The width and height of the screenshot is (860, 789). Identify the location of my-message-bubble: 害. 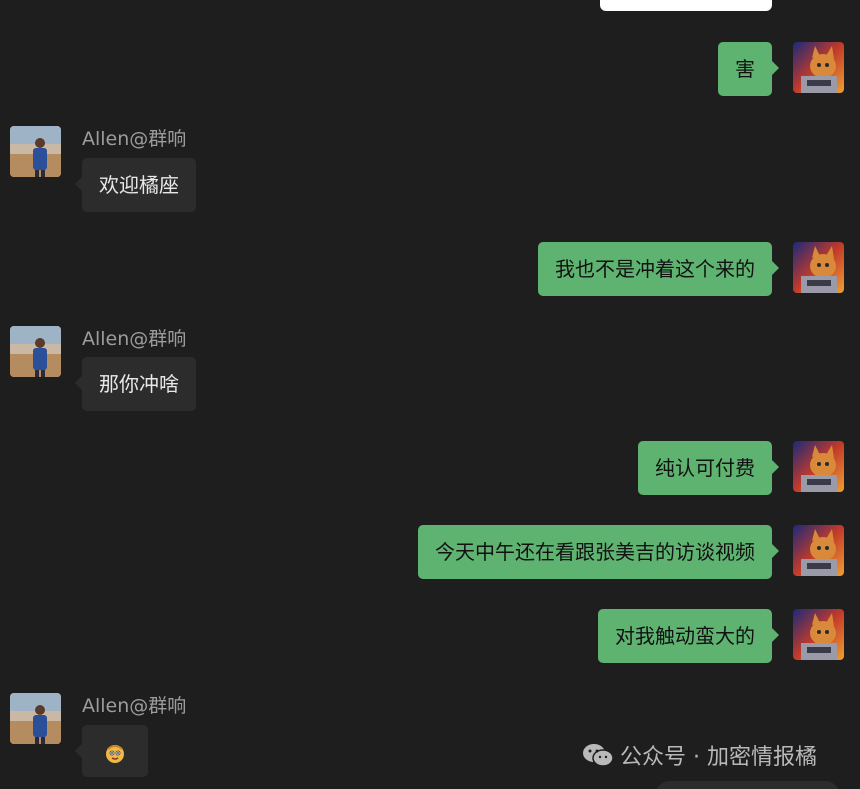
(748, 69).